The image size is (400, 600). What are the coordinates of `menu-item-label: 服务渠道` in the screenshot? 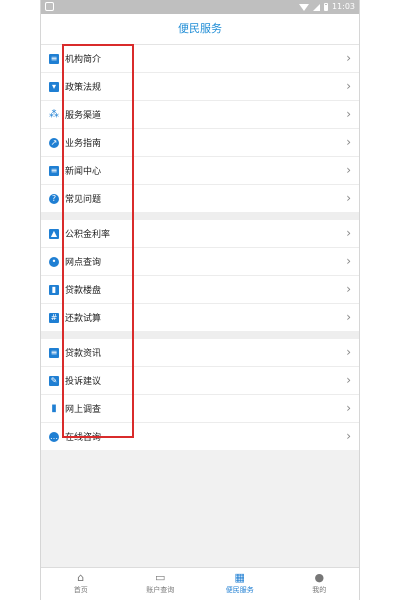 It's located at (83, 116).